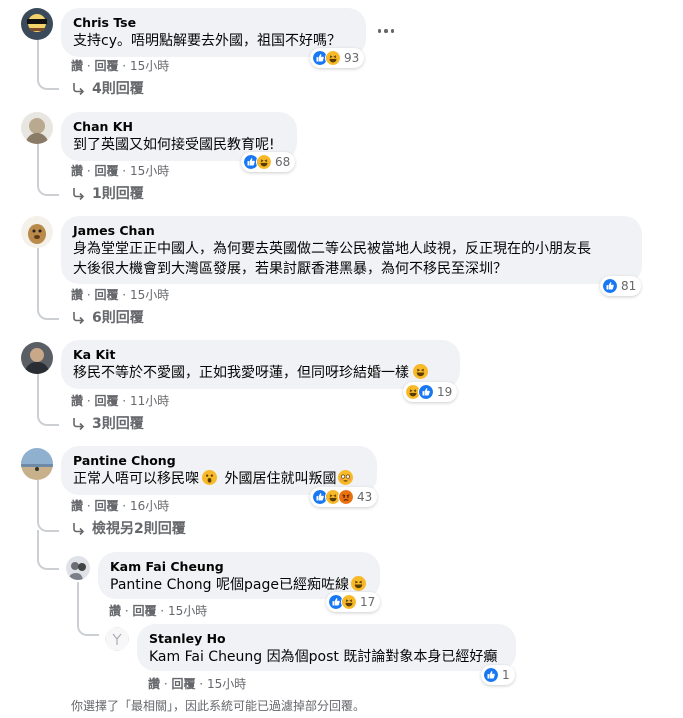 This screenshot has height=718, width=683. I want to click on comment-text: 支持cy。唔明點解要去外國，祖国不好嗎？, so click(207, 41).